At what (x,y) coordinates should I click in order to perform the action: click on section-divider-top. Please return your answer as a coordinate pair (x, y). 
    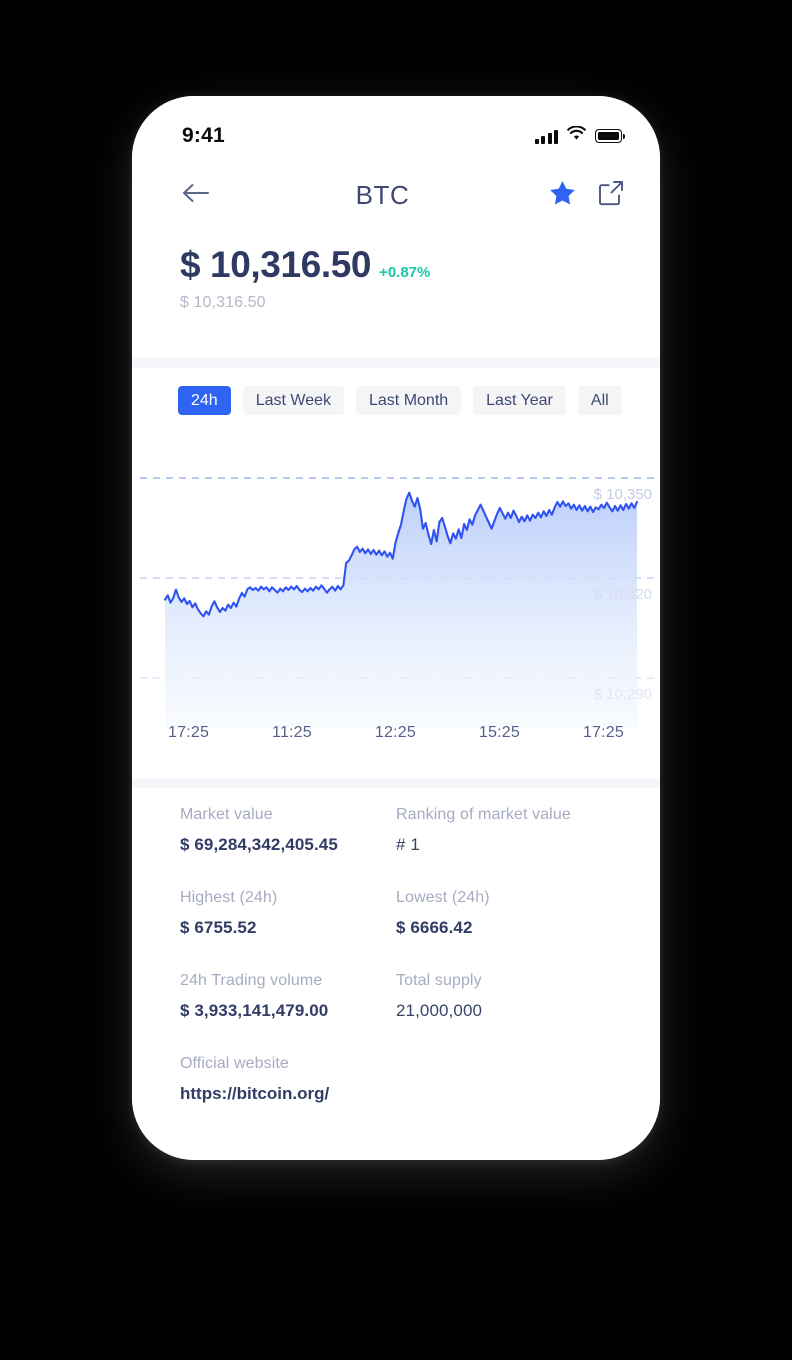
    Looking at the image, I should click on (396, 363).